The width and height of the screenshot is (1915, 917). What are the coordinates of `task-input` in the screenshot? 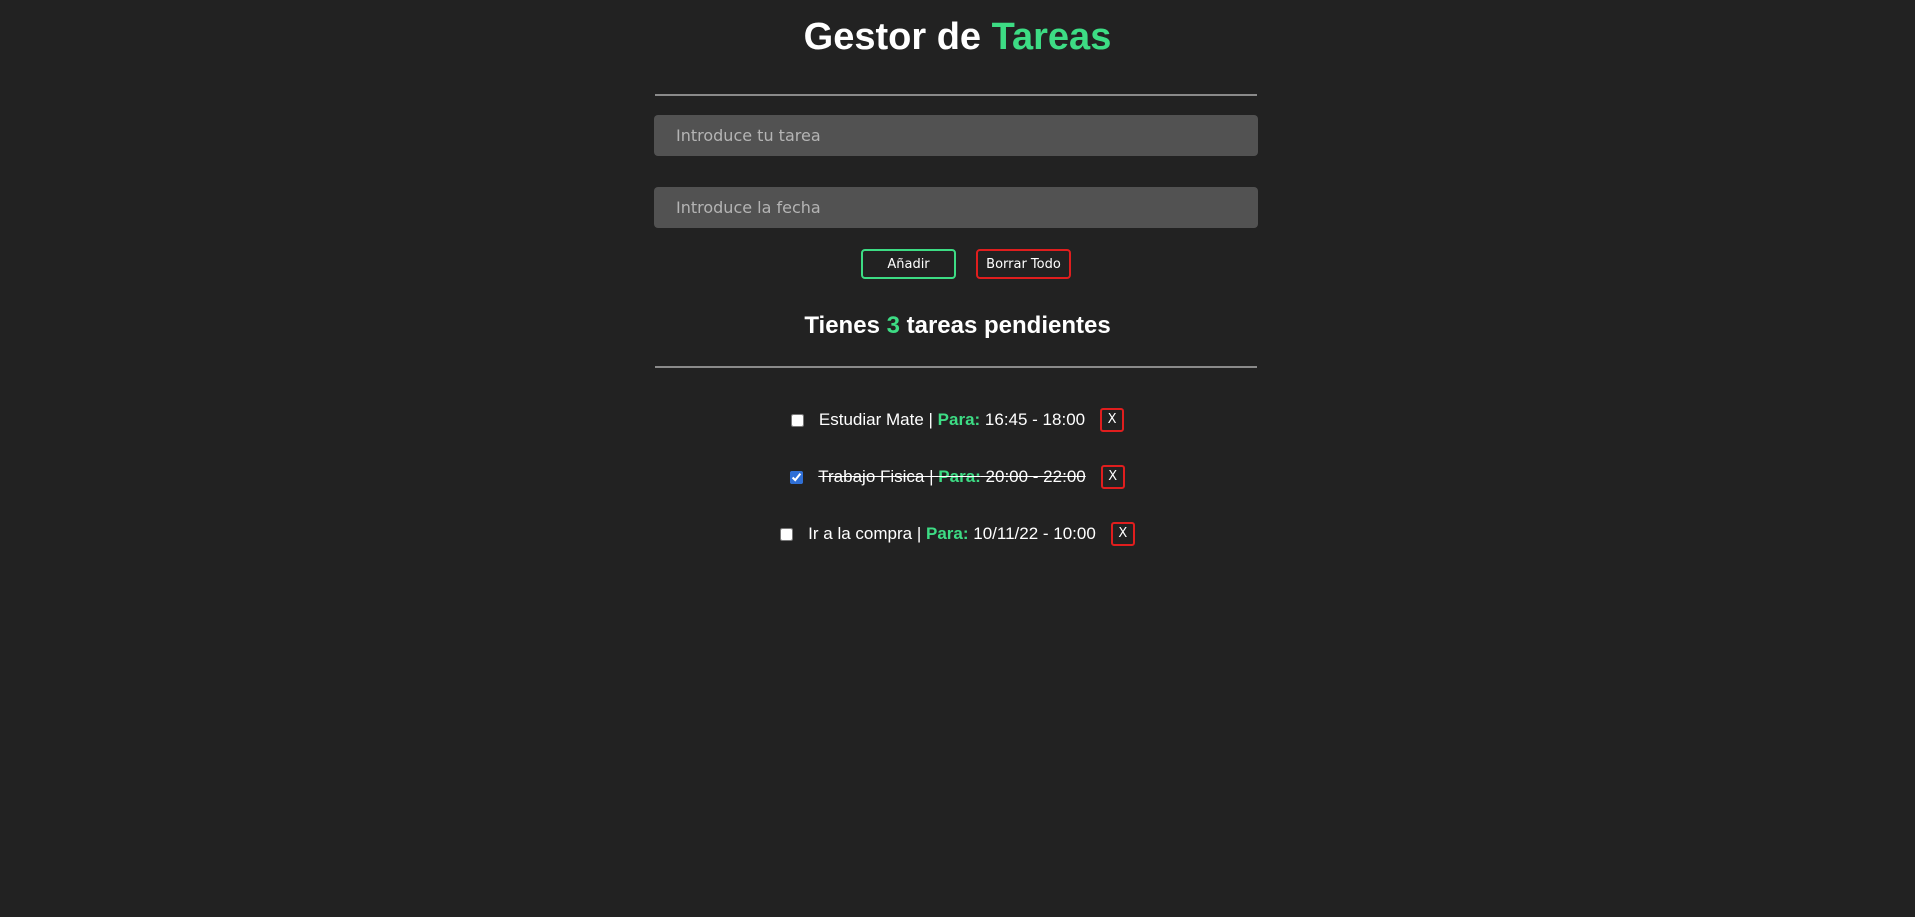 It's located at (956, 135).